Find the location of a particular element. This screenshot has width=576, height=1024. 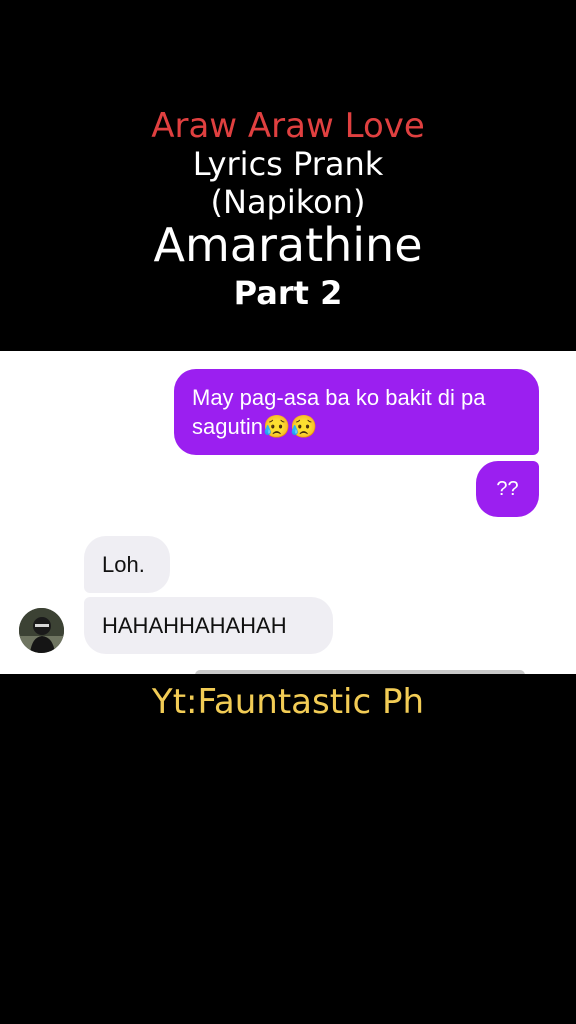

title-note: (Napikon) is located at coordinates (288, 202).